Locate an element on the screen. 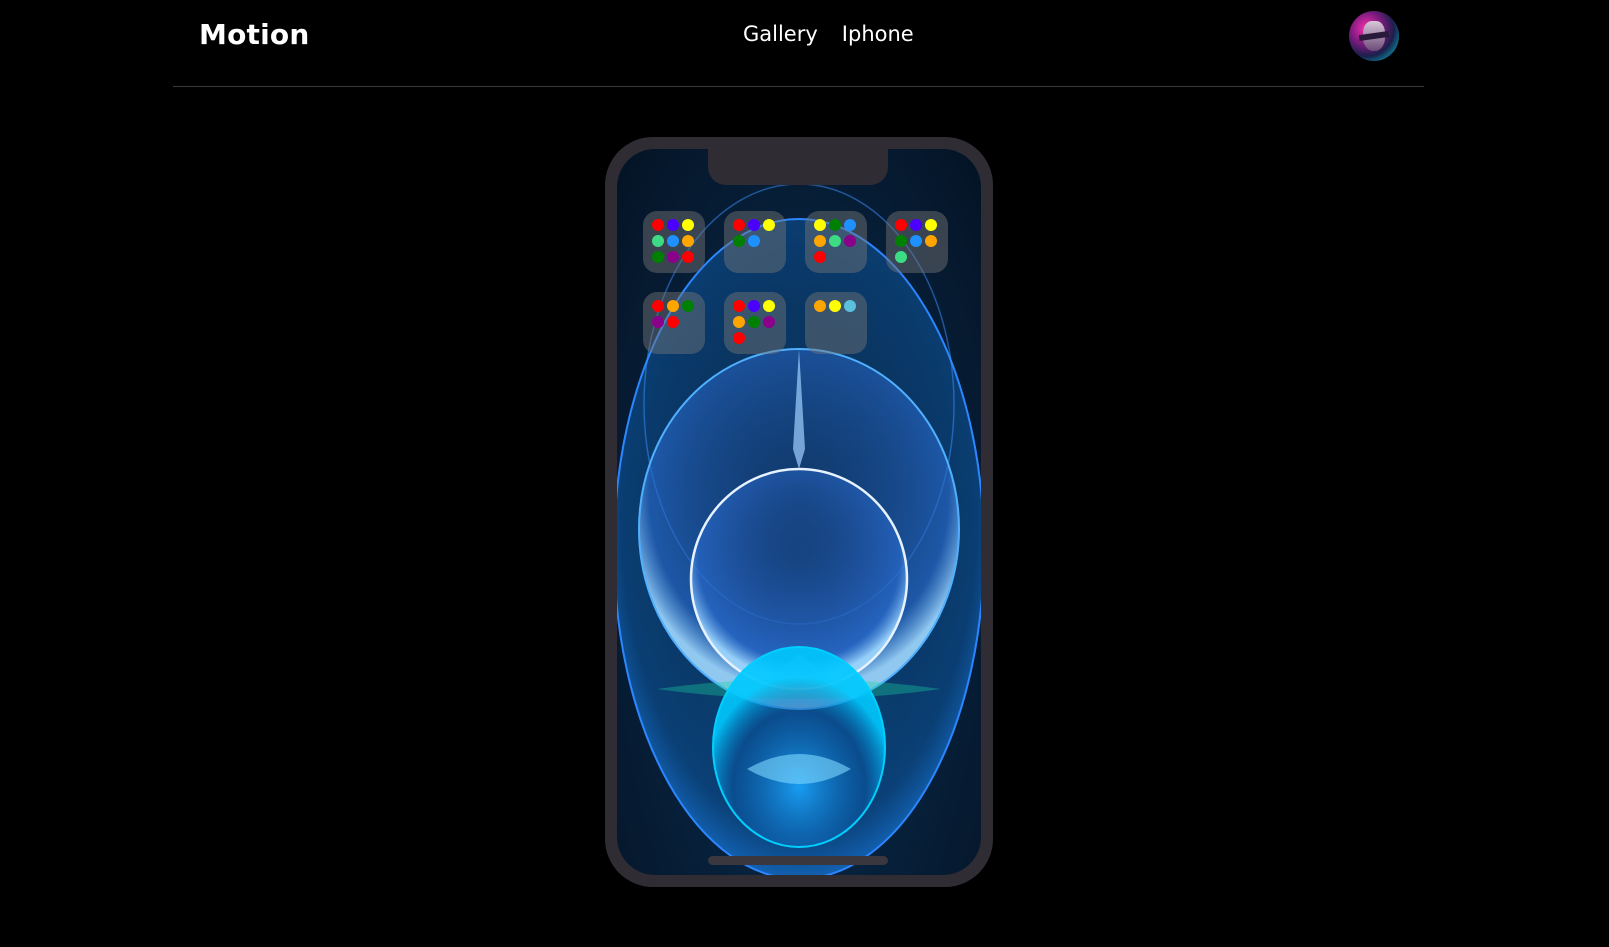 This screenshot has height=947, width=1609. phone-notch is located at coordinates (798, 167).